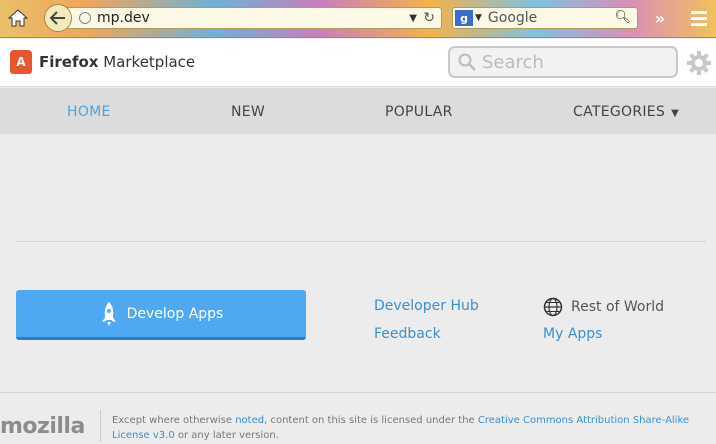 Image resolution: width=716 pixels, height=444 pixels. What do you see at coordinates (123, 18) in the screenshot?
I see `url-text: mp.dev` at bounding box center [123, 18].